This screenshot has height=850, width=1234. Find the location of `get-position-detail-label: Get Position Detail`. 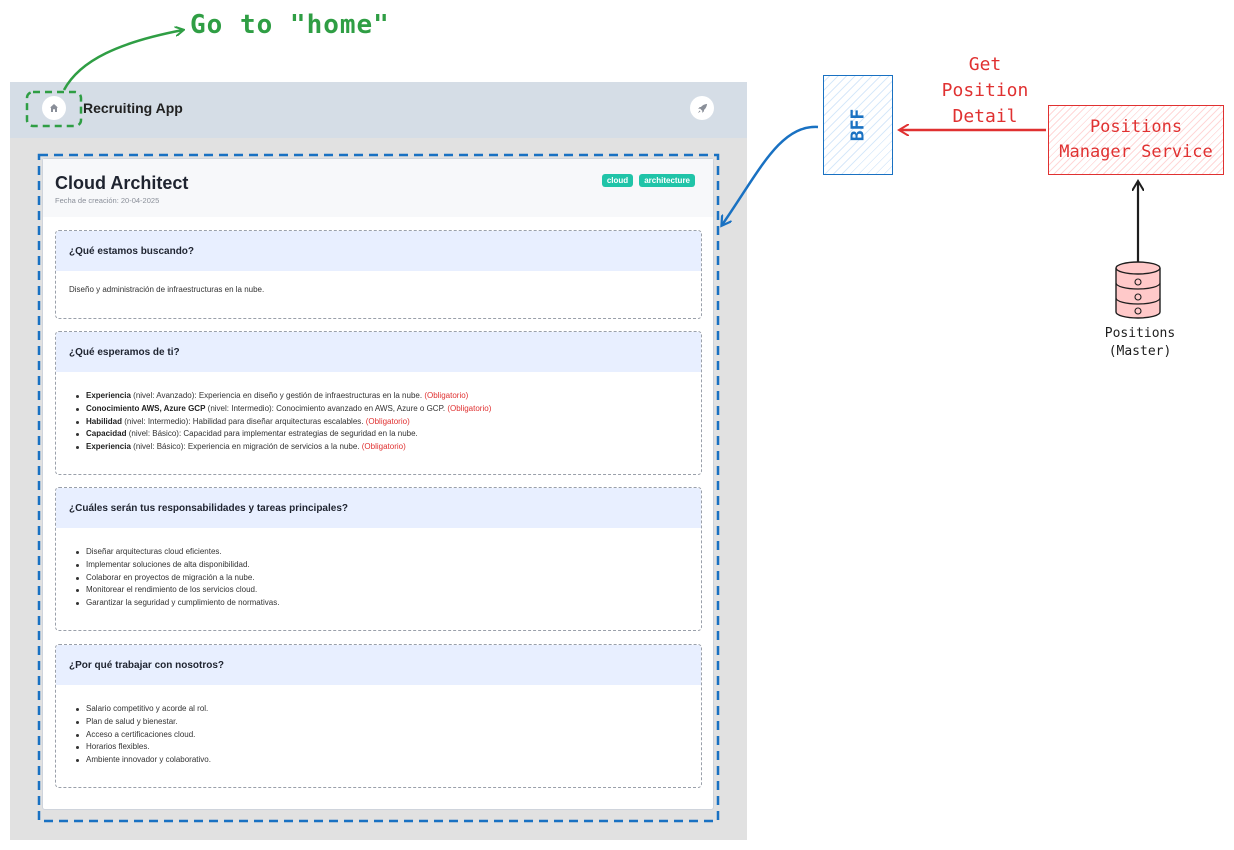

get-position-detail-label: Get Position Detail is located at coordinates (985, 91).